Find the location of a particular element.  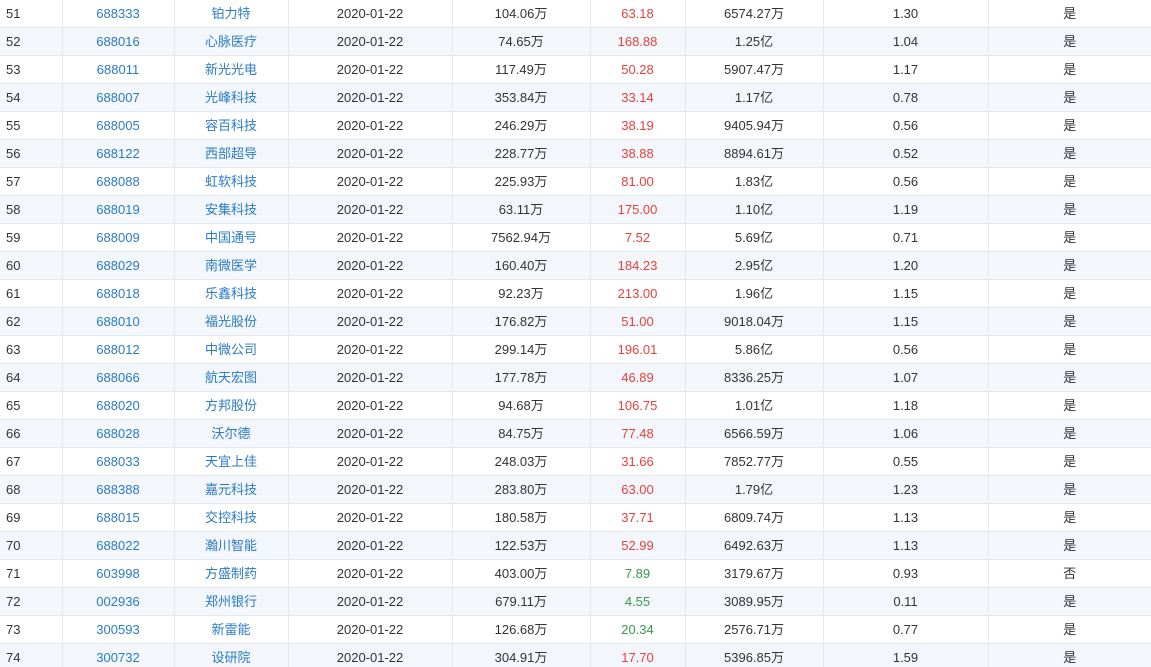

stock-name-link: 福光股份 is located at coordinates (231, 321).